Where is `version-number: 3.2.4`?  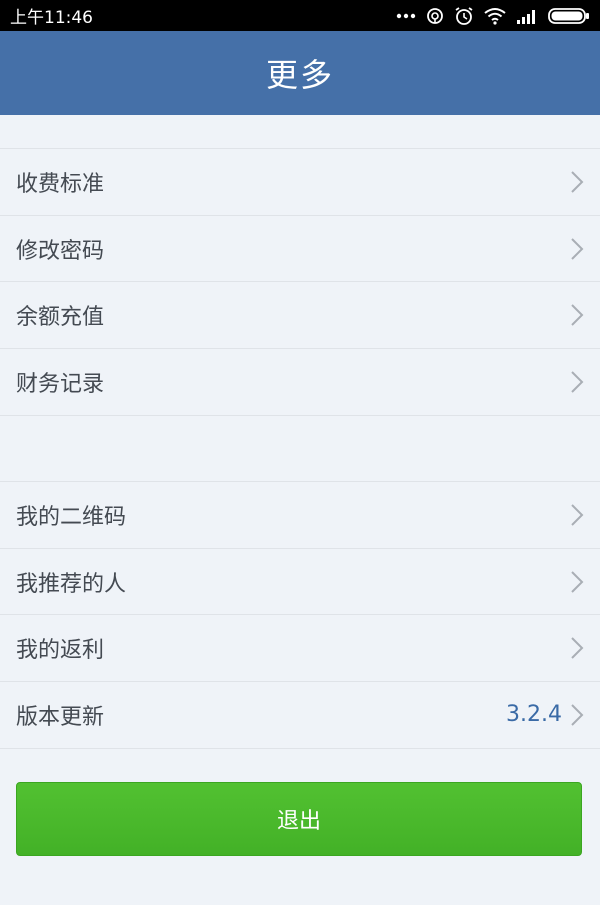
version-number: 3.2.4 is located at coordinates (534, 715).